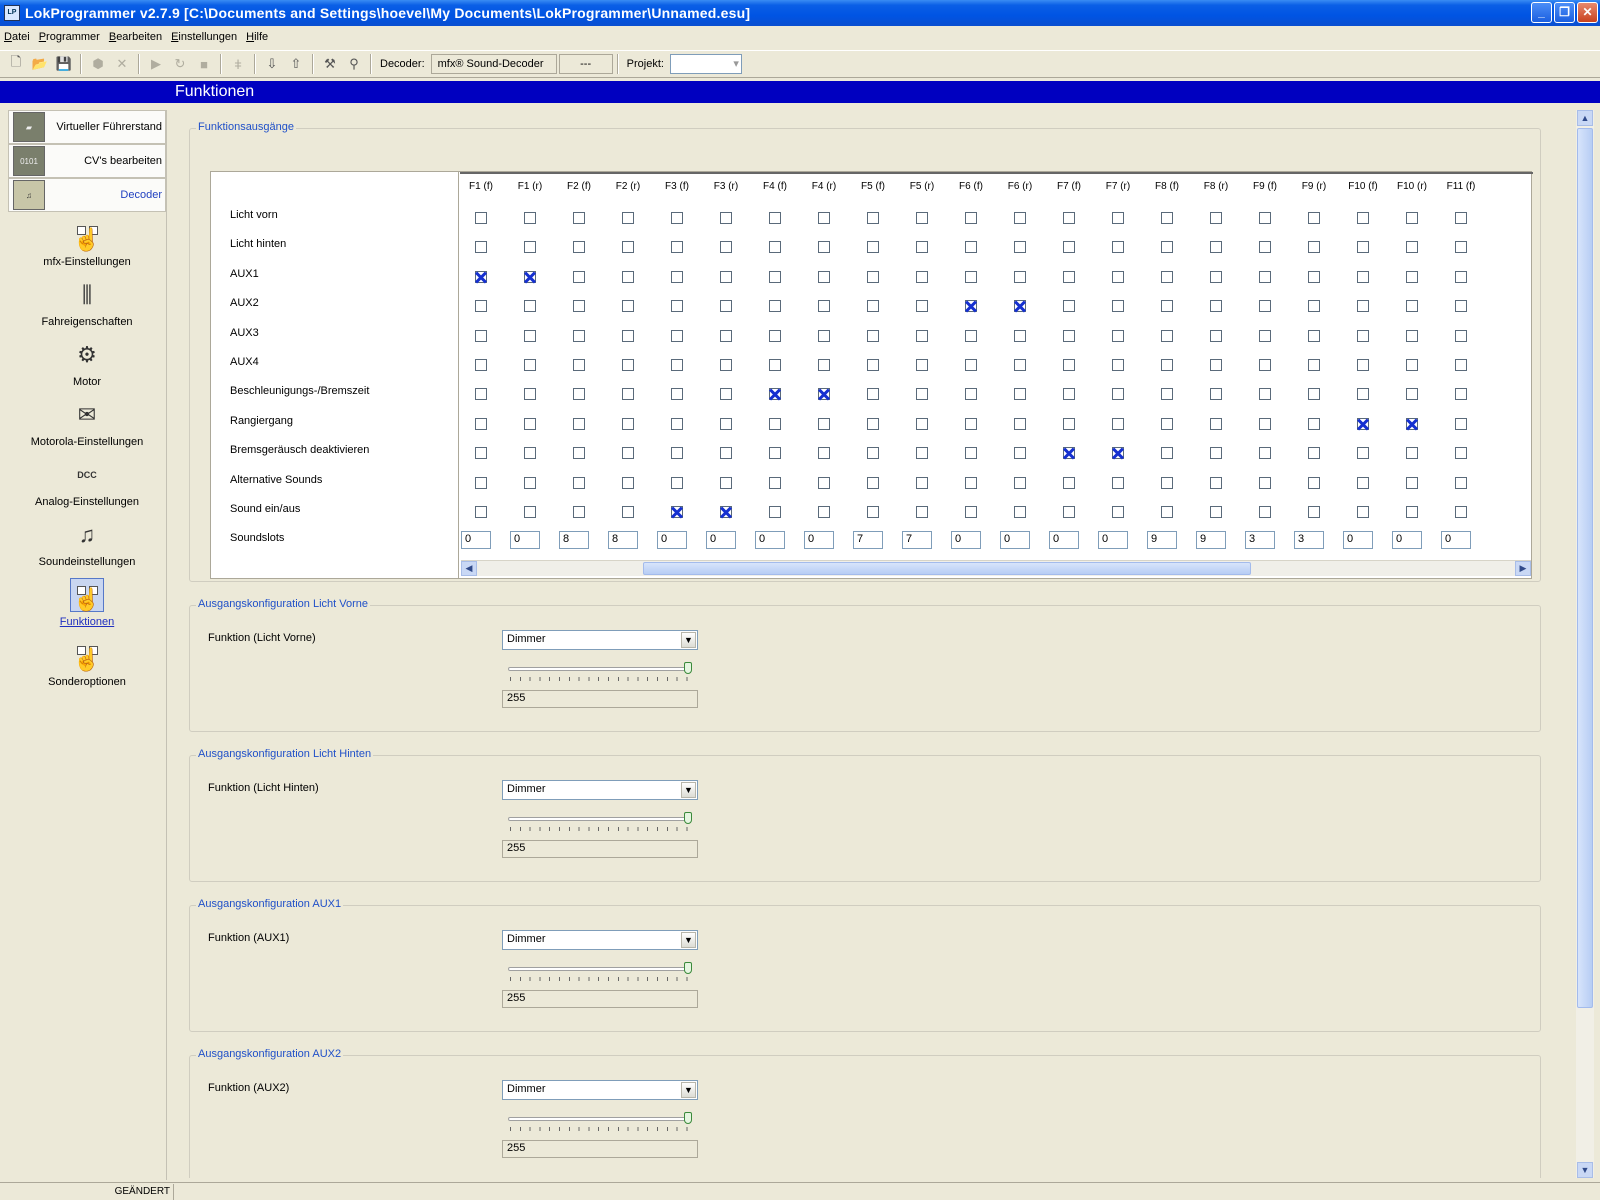  What do you see at coordinates (272, 64) in the screenshot?
I see `read-decoder-icon: ⇩` at bounding box center [272, 64].